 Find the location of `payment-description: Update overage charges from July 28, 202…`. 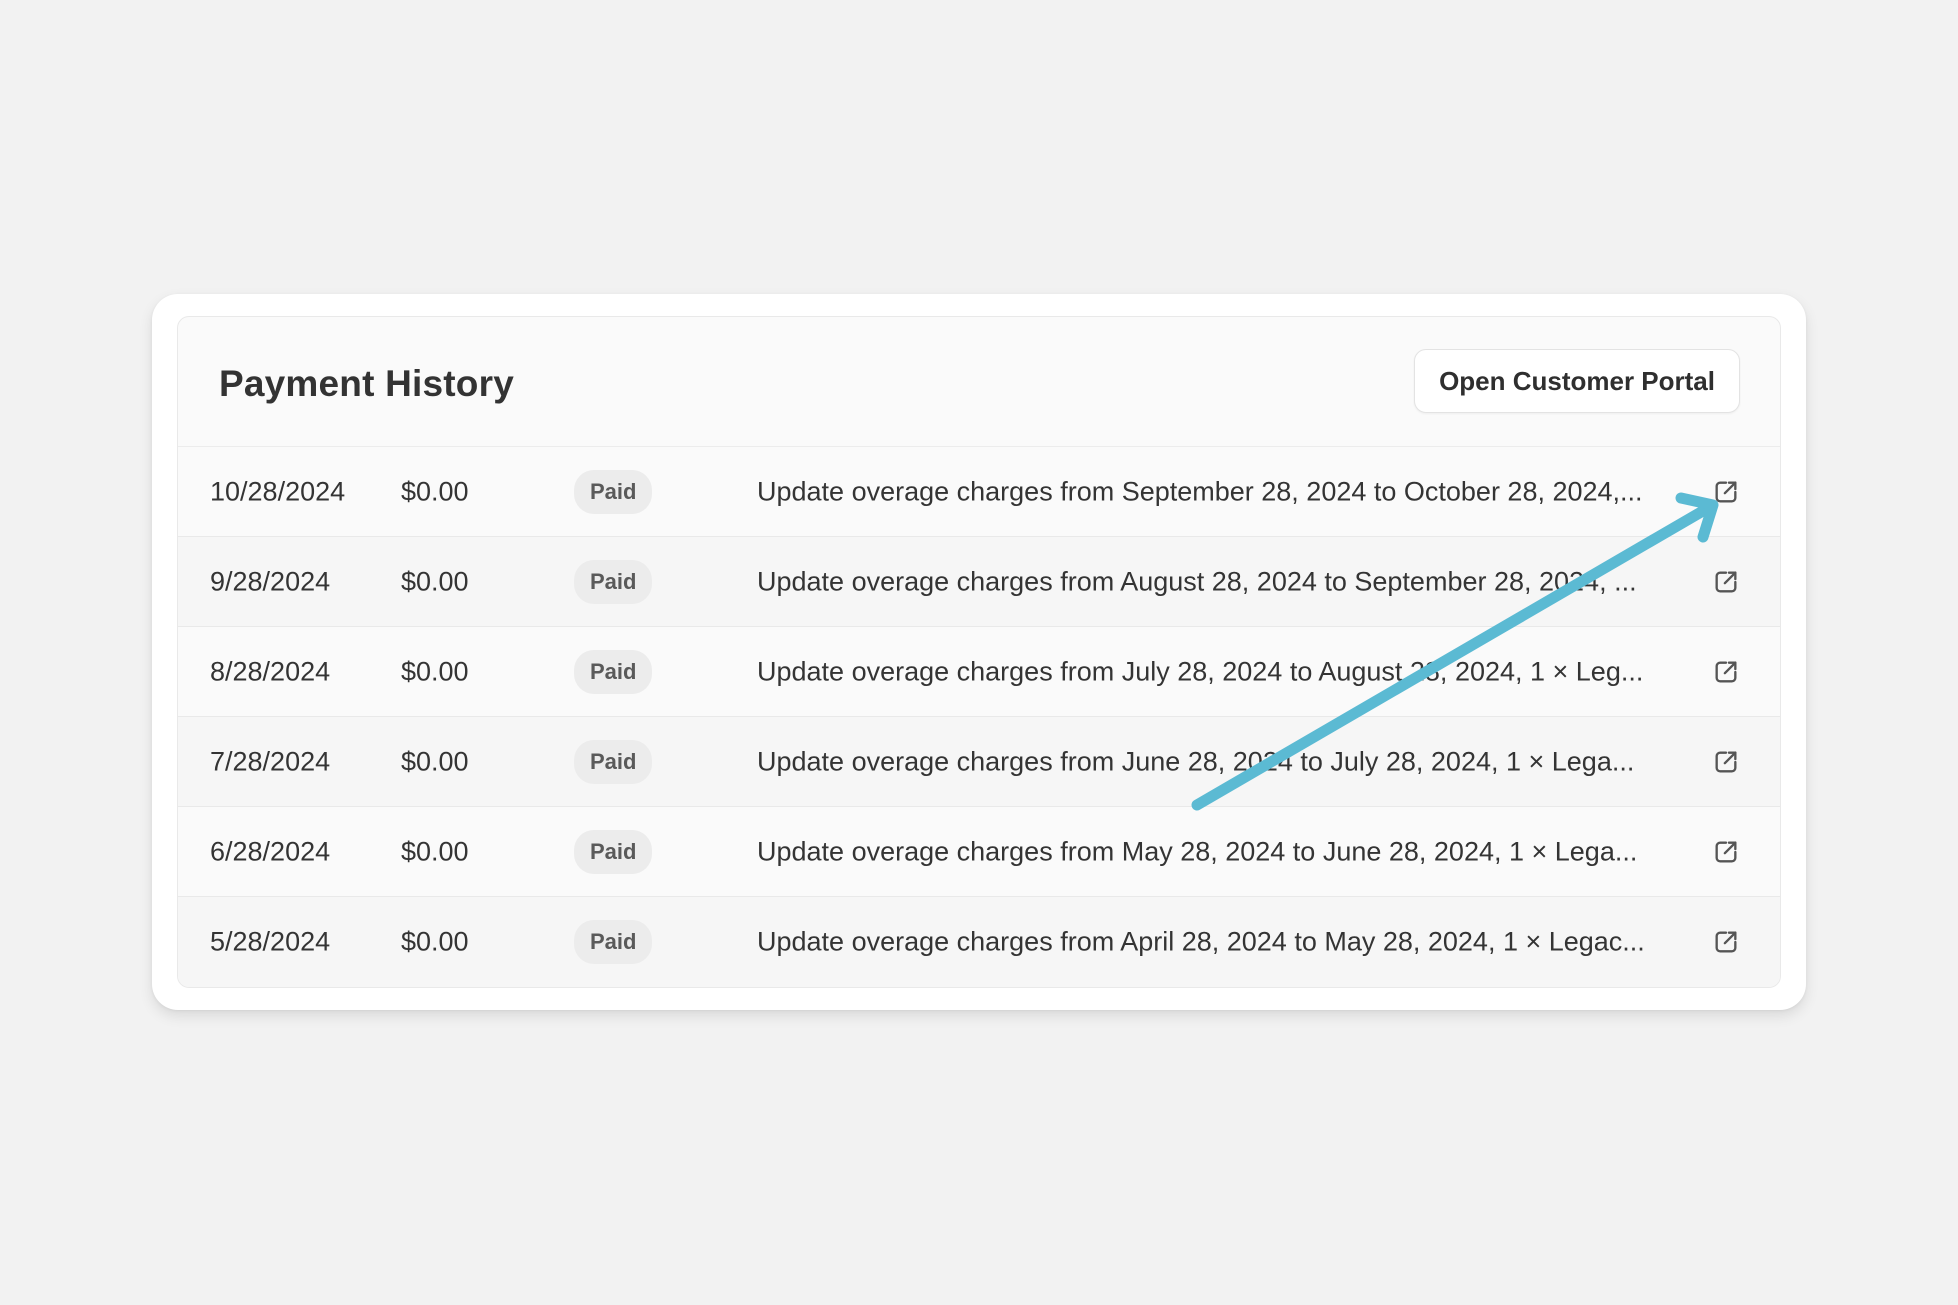

payment-description: Update overage charges from July 28, 202… is located at coordinates (1200, 671).